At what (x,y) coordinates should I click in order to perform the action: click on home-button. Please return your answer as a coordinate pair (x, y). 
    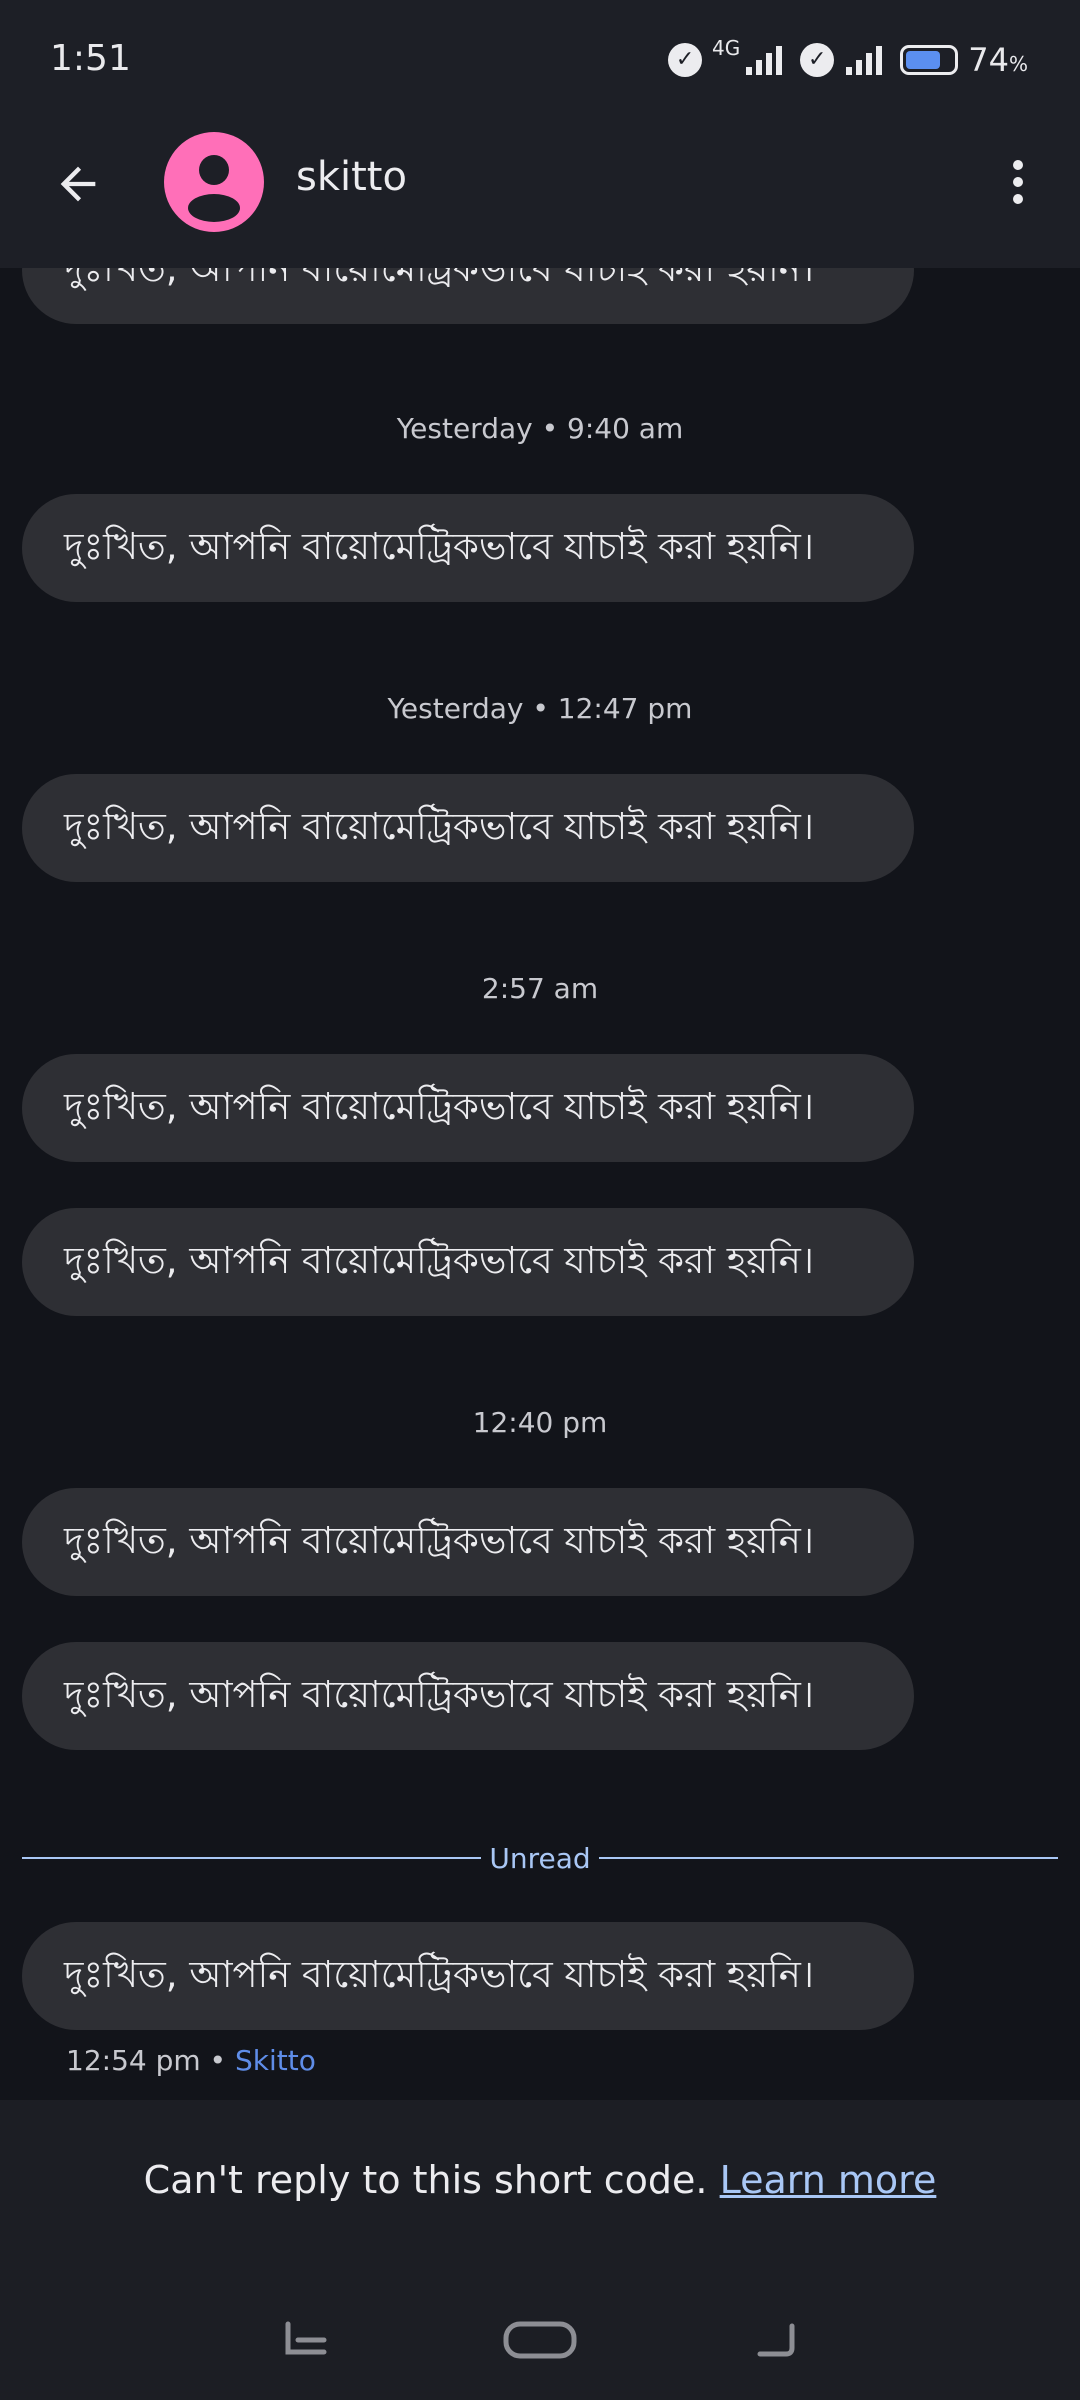
    Looking at the image, I should click on (540, 2340).